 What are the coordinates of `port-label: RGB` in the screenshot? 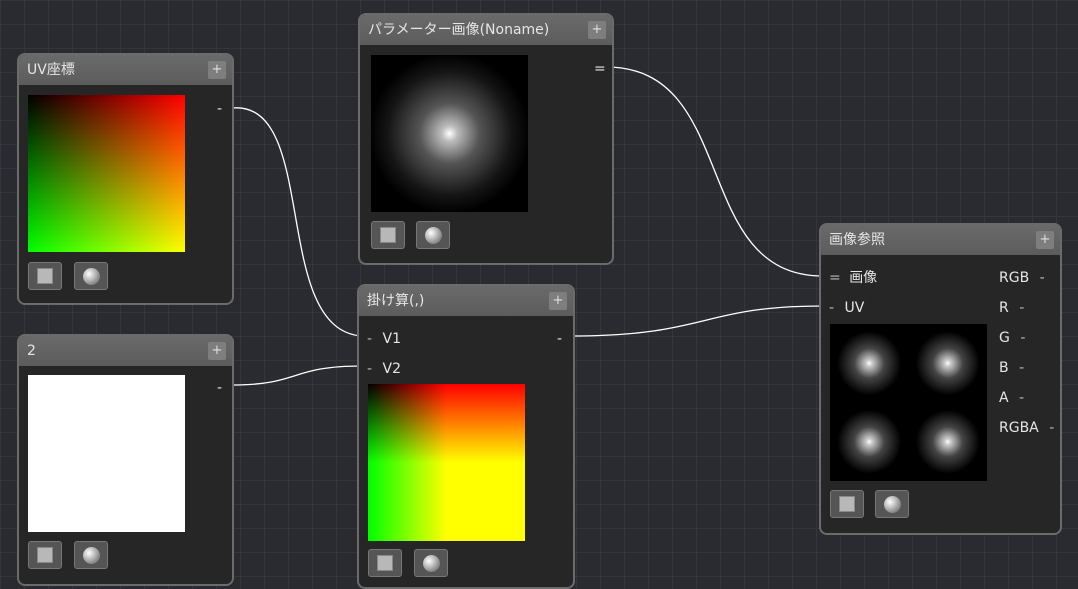 It's located at (1014, 278).